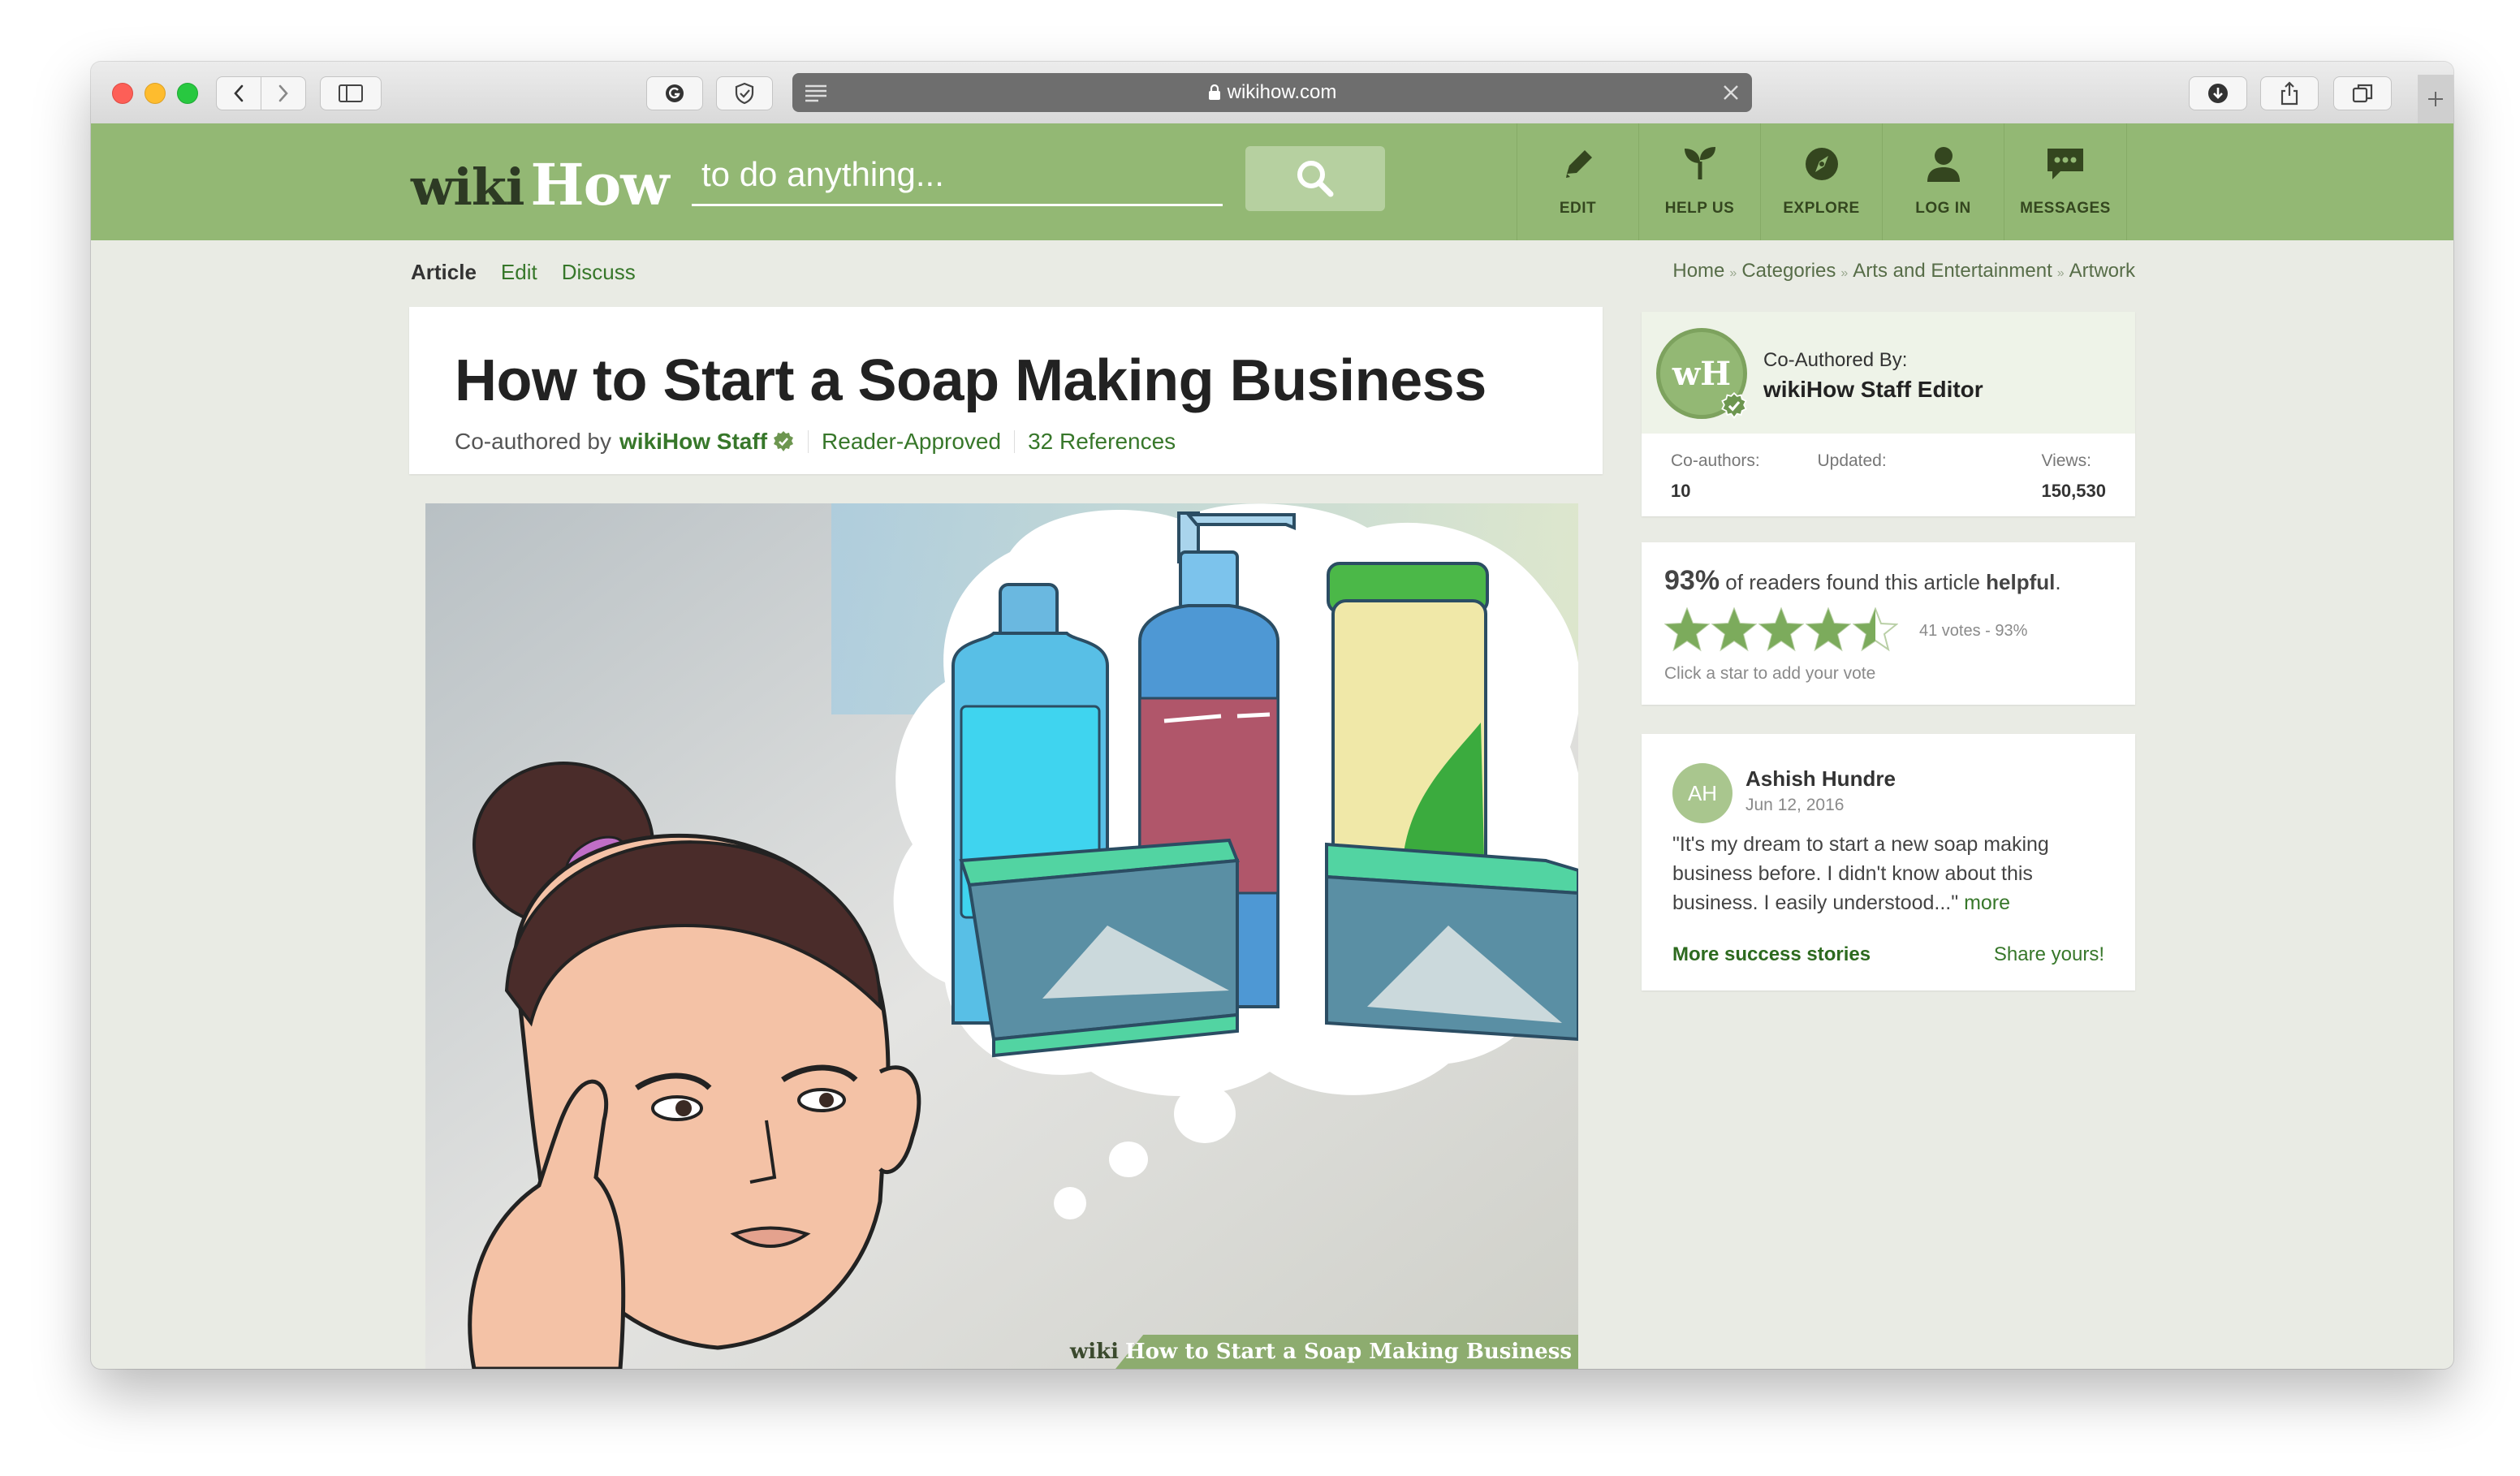 The width and height of the screenshot is (2520, 1476). Describe the element at coordinates (2058, 582) in the screenshot. I see `helpful-end: .` at that location.